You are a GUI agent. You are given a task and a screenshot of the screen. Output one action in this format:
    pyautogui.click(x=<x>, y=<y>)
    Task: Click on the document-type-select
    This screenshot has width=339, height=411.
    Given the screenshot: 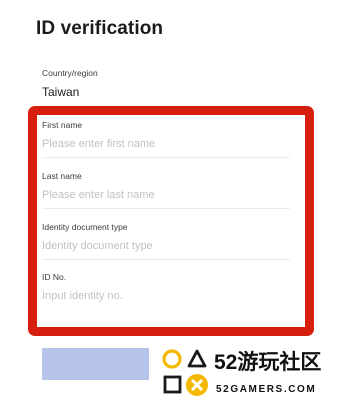 What is the action you would take?
    pyautogui.click(x=164, y=246)
    